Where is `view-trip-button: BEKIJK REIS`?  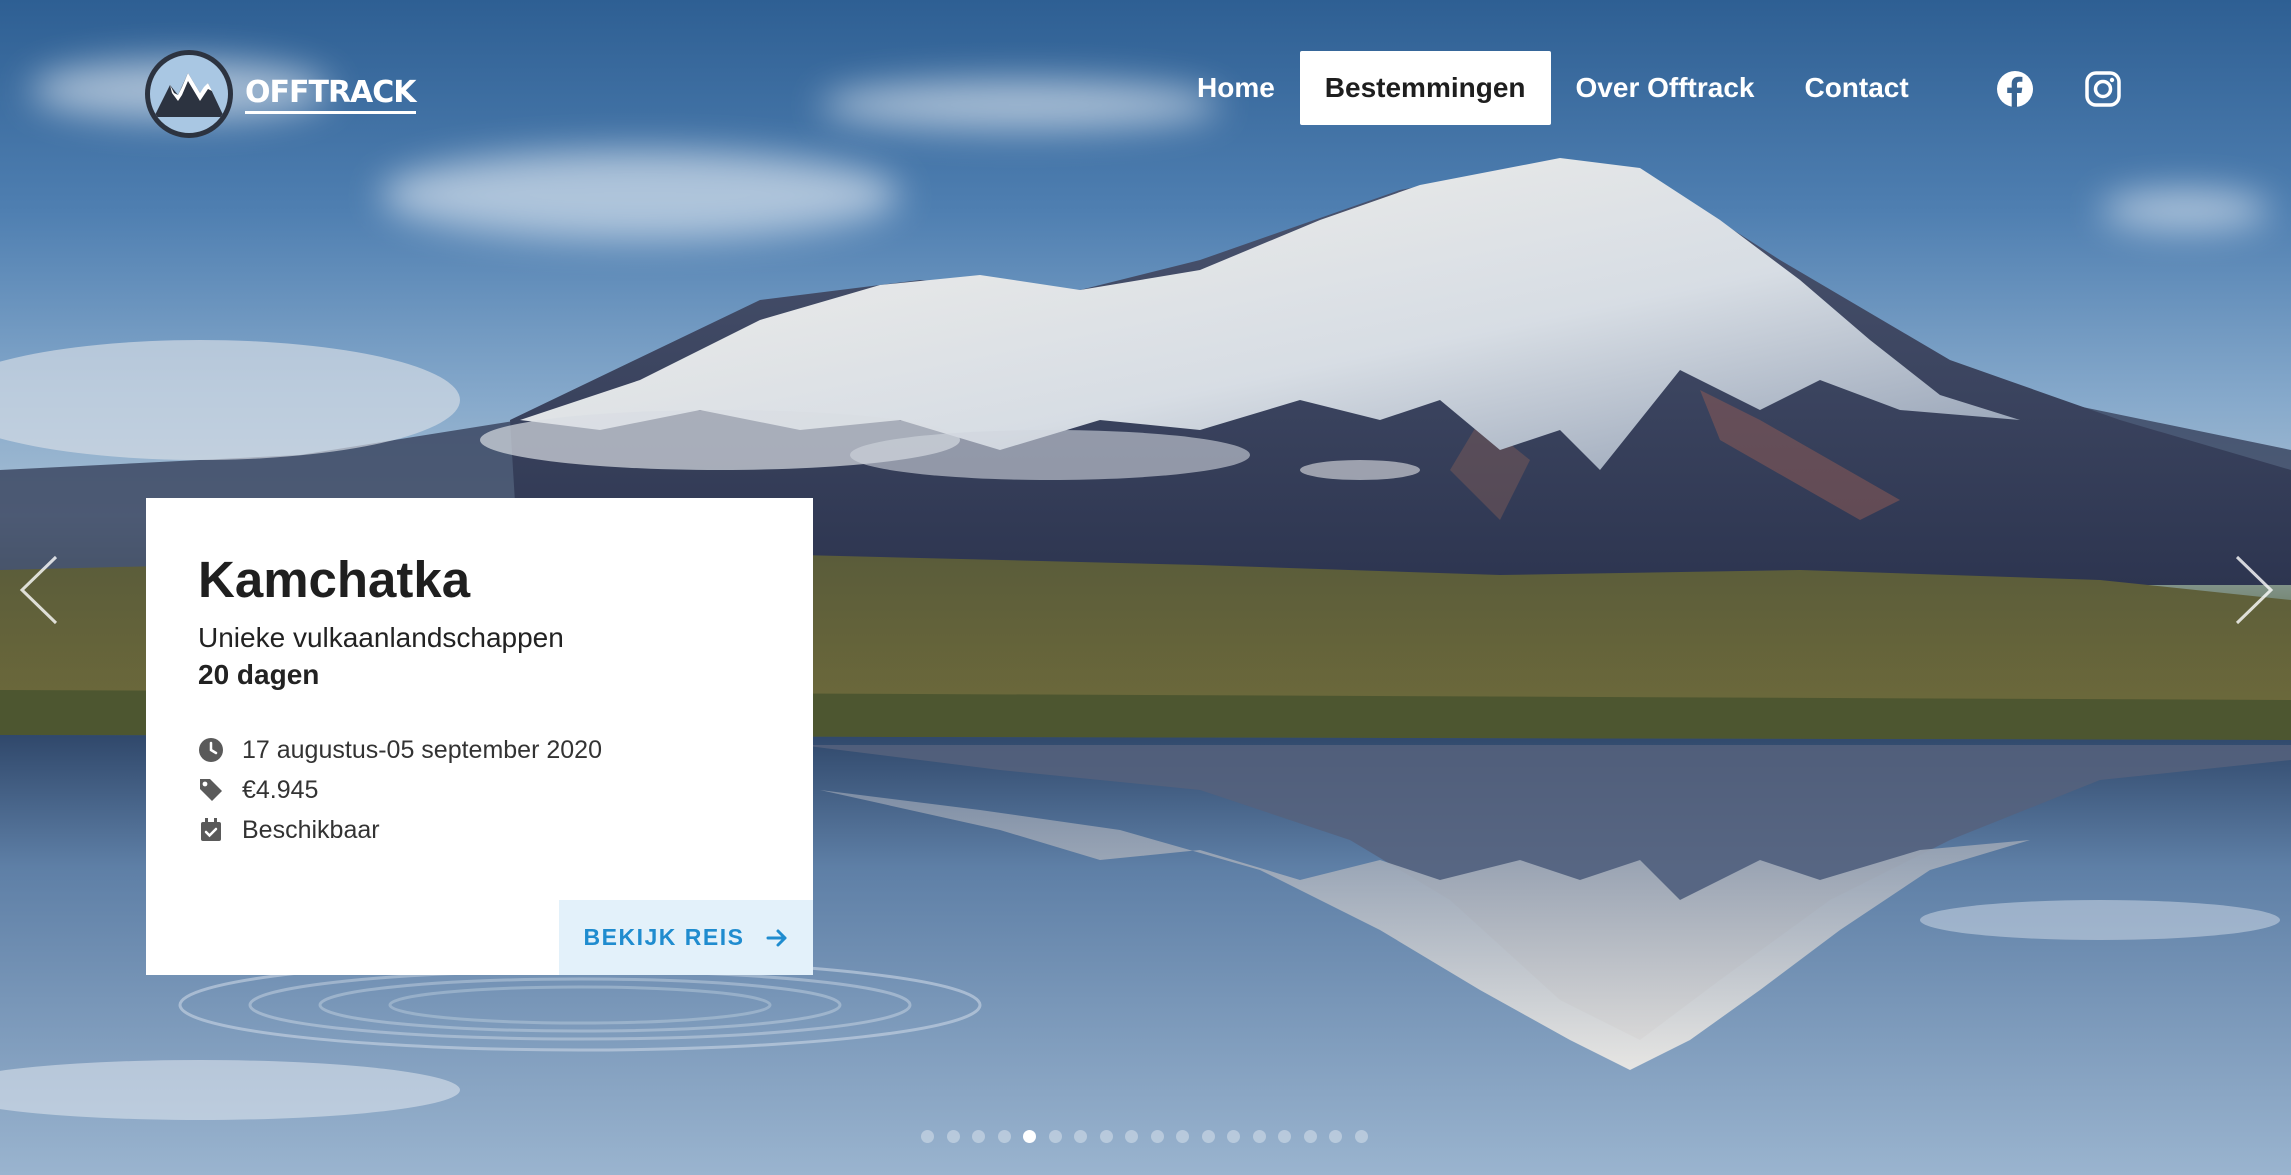
view-trip-button: BEKIJK REIS is located at coordinates (686, 937).